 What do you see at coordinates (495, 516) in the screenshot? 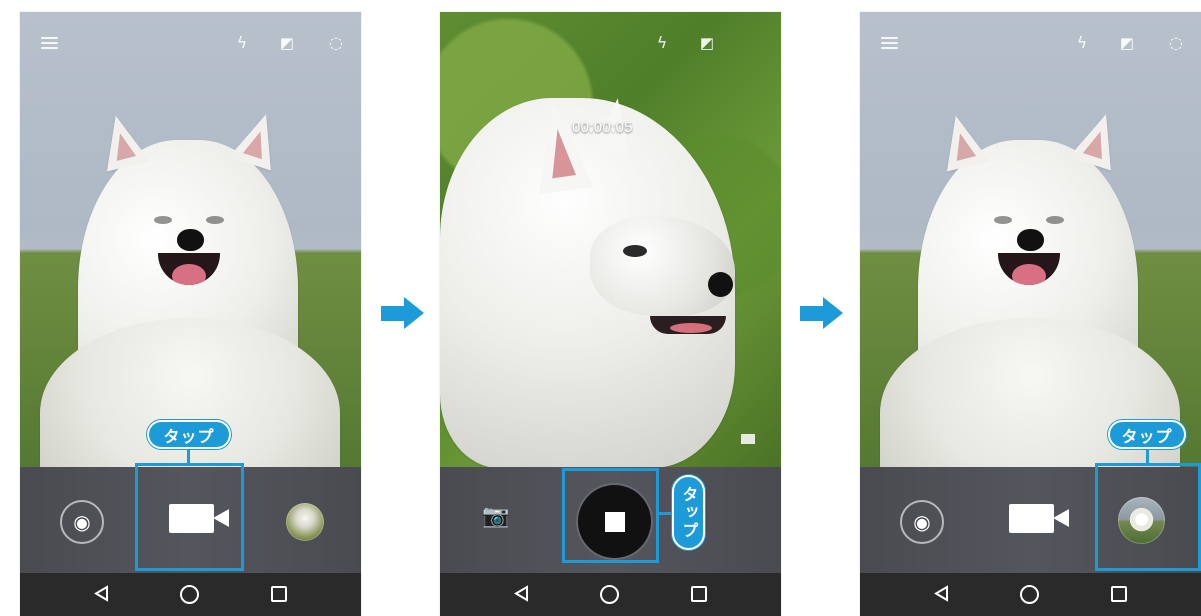
I see `camera-icon: 📷` at bounding box center [495, 516].